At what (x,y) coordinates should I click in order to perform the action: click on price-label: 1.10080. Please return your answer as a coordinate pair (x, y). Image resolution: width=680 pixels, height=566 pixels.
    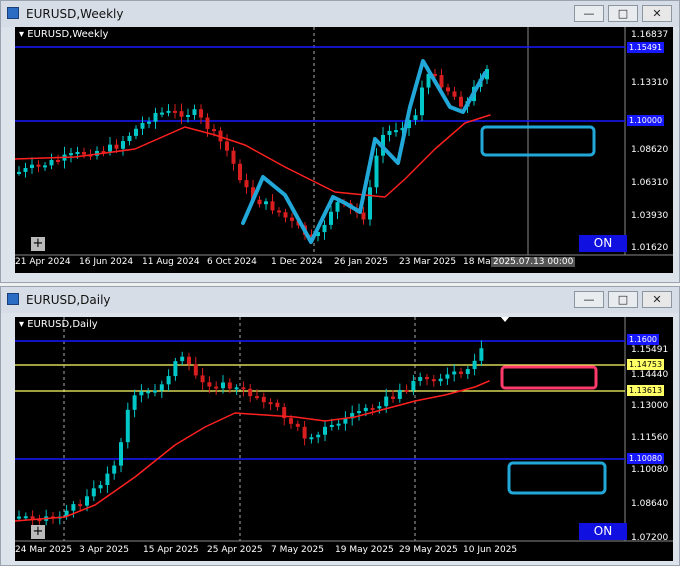
    Looking at the image, I should click on (650, 470).